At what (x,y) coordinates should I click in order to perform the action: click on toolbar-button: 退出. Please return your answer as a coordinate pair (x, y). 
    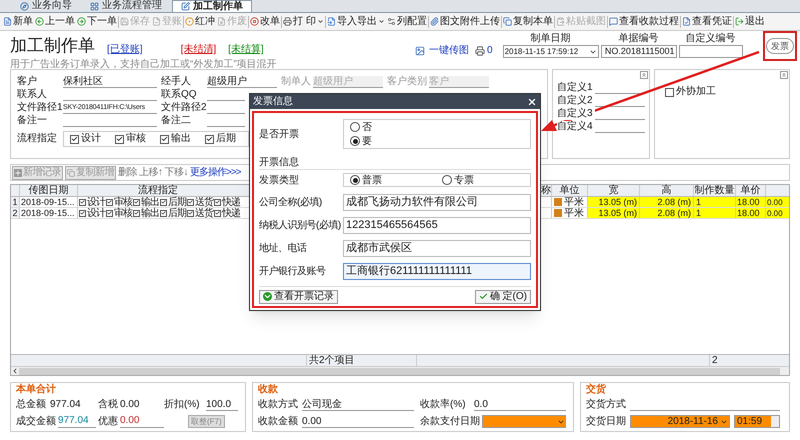
    Looking at the image, I should click on (750, 22).